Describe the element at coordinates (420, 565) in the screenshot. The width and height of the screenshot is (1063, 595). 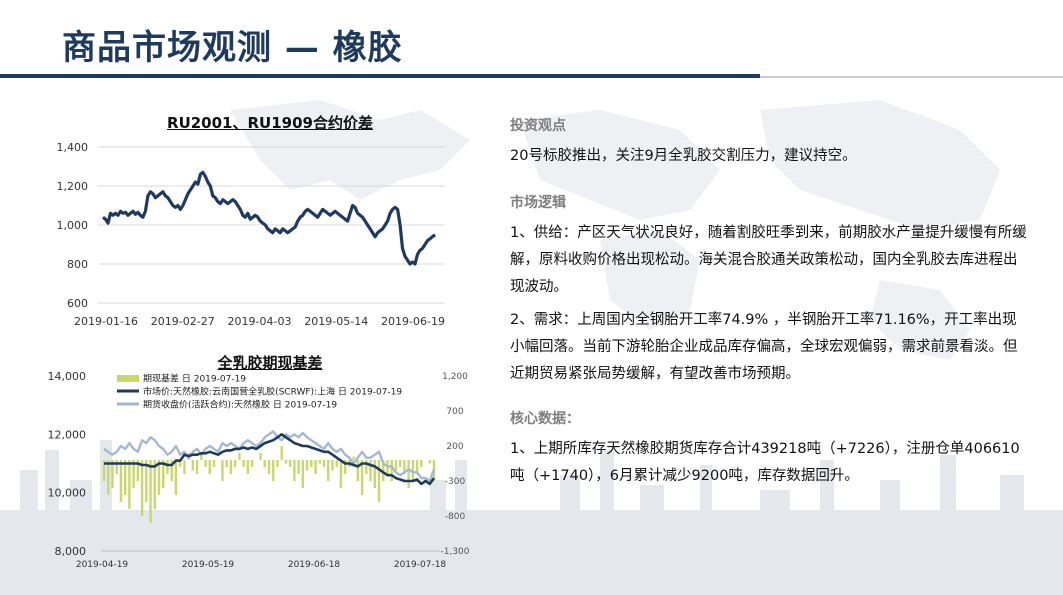
I see `chart2-x-tick: 2019-07-18` at that location.